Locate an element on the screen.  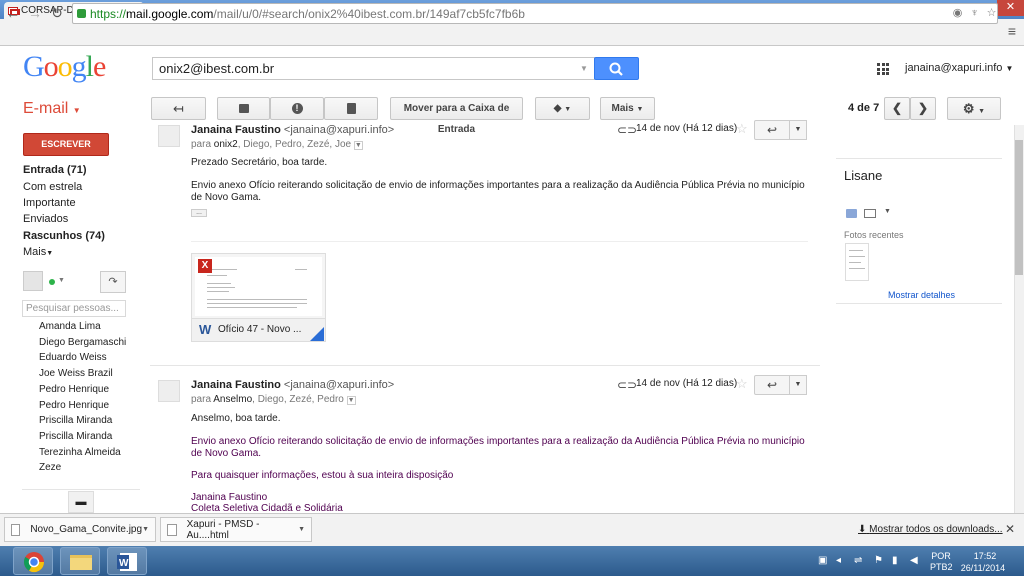
hangouts-avatar is located at coordinates (33, 281).